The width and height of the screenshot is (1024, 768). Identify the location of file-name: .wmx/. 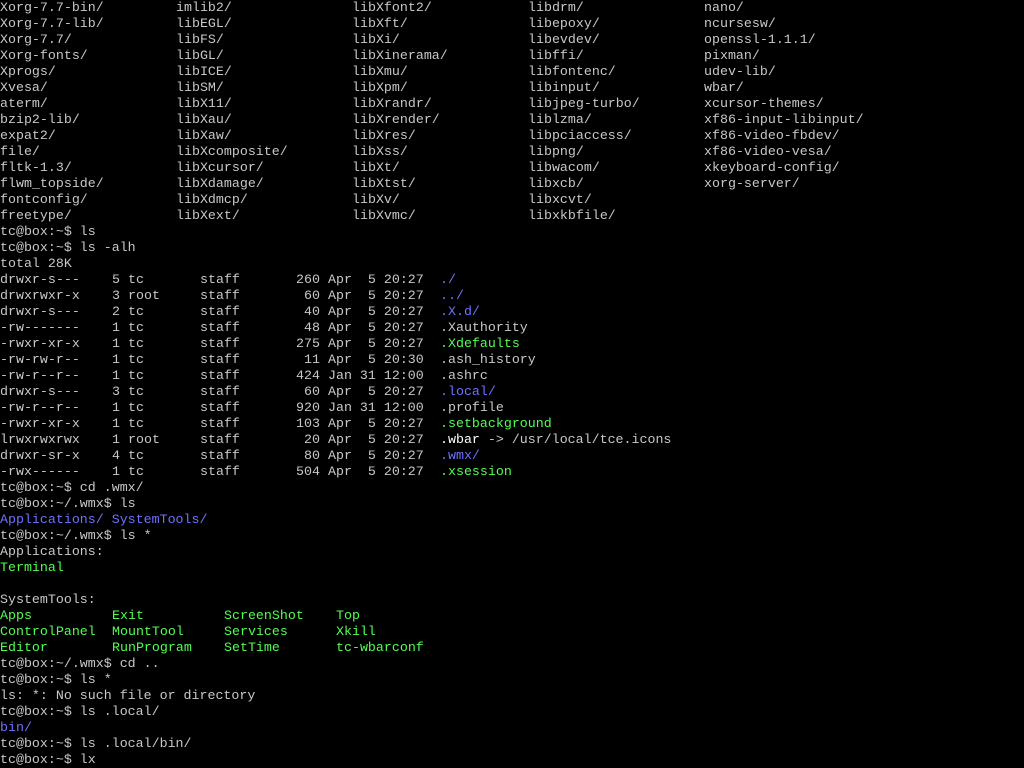
(460, 455).